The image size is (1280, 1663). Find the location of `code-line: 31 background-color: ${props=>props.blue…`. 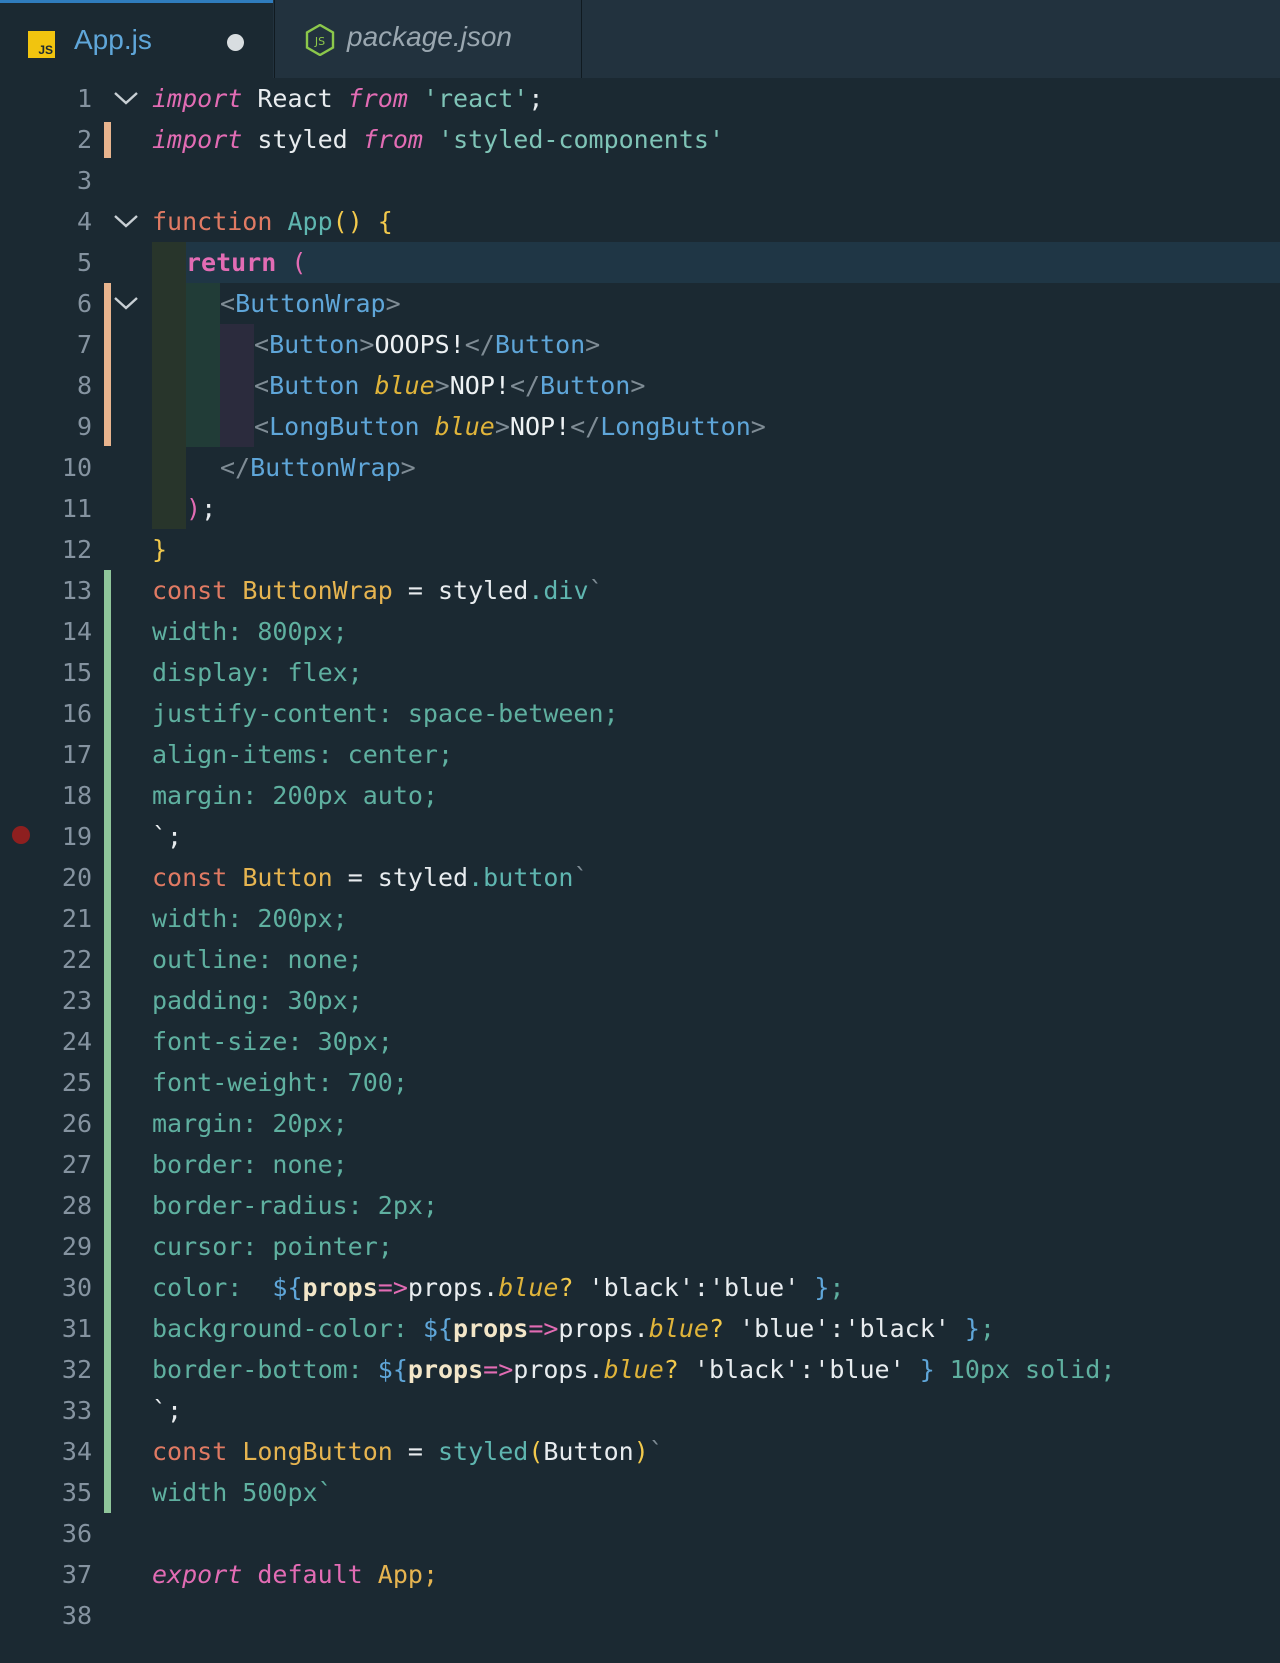

code-line: 31 background-color: ${props=>props.blue… is located at coordinates (640, 1328).